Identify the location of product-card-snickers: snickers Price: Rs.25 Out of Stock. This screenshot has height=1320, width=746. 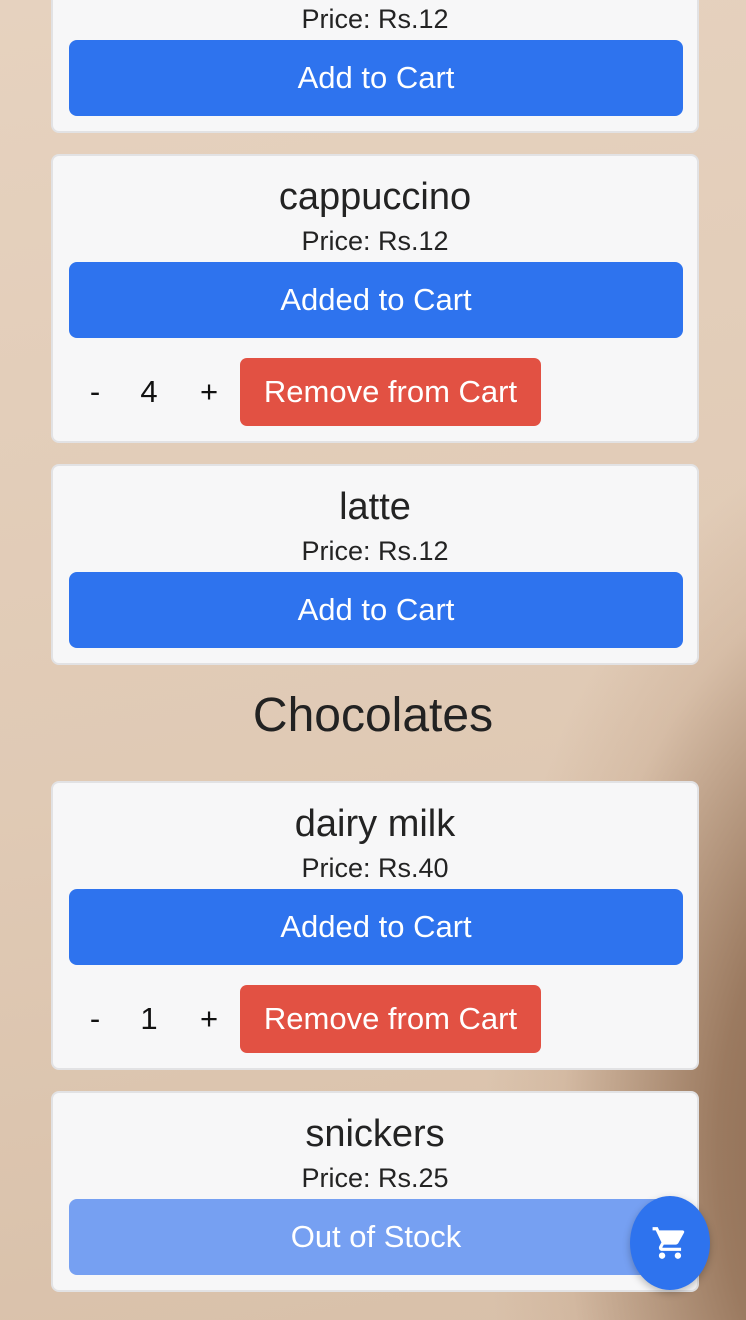
(375, 1191).